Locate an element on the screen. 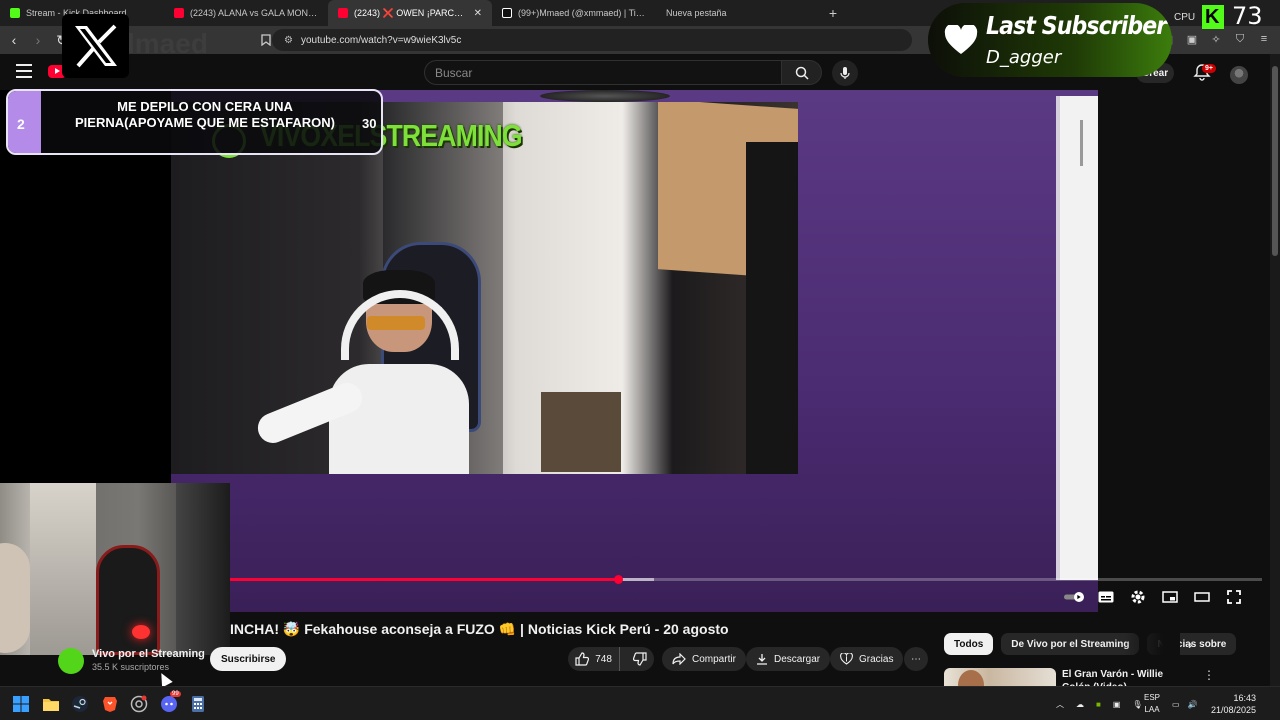 The width and height of the screenshot is (1280, 720). thumbs-down-icon is located at coordinates (640, 659).